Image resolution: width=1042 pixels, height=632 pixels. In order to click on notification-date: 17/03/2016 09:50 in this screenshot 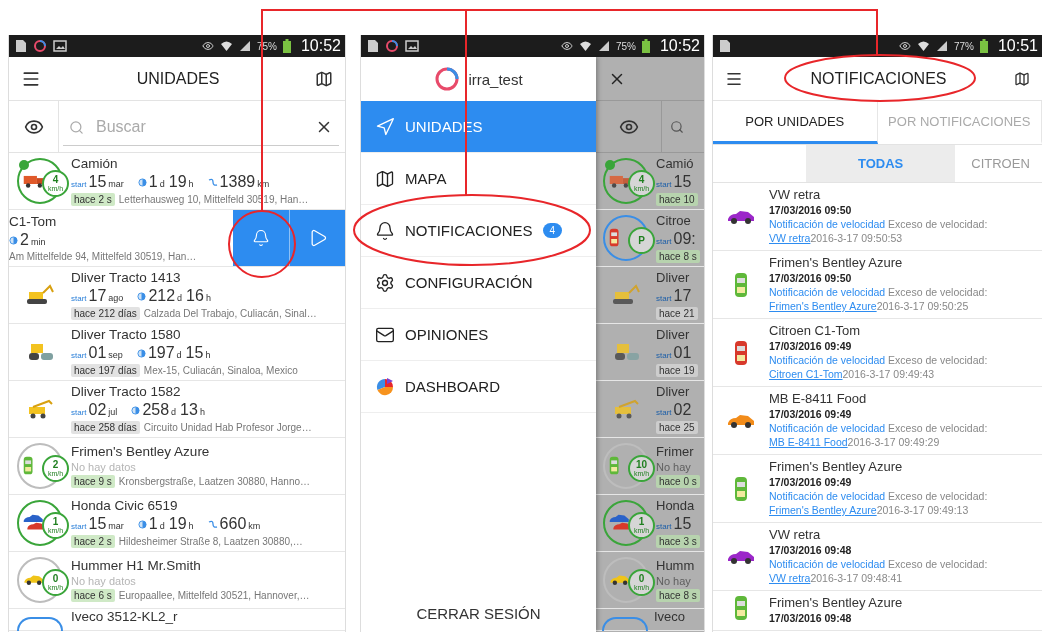, I will do `click(810, 210)`.